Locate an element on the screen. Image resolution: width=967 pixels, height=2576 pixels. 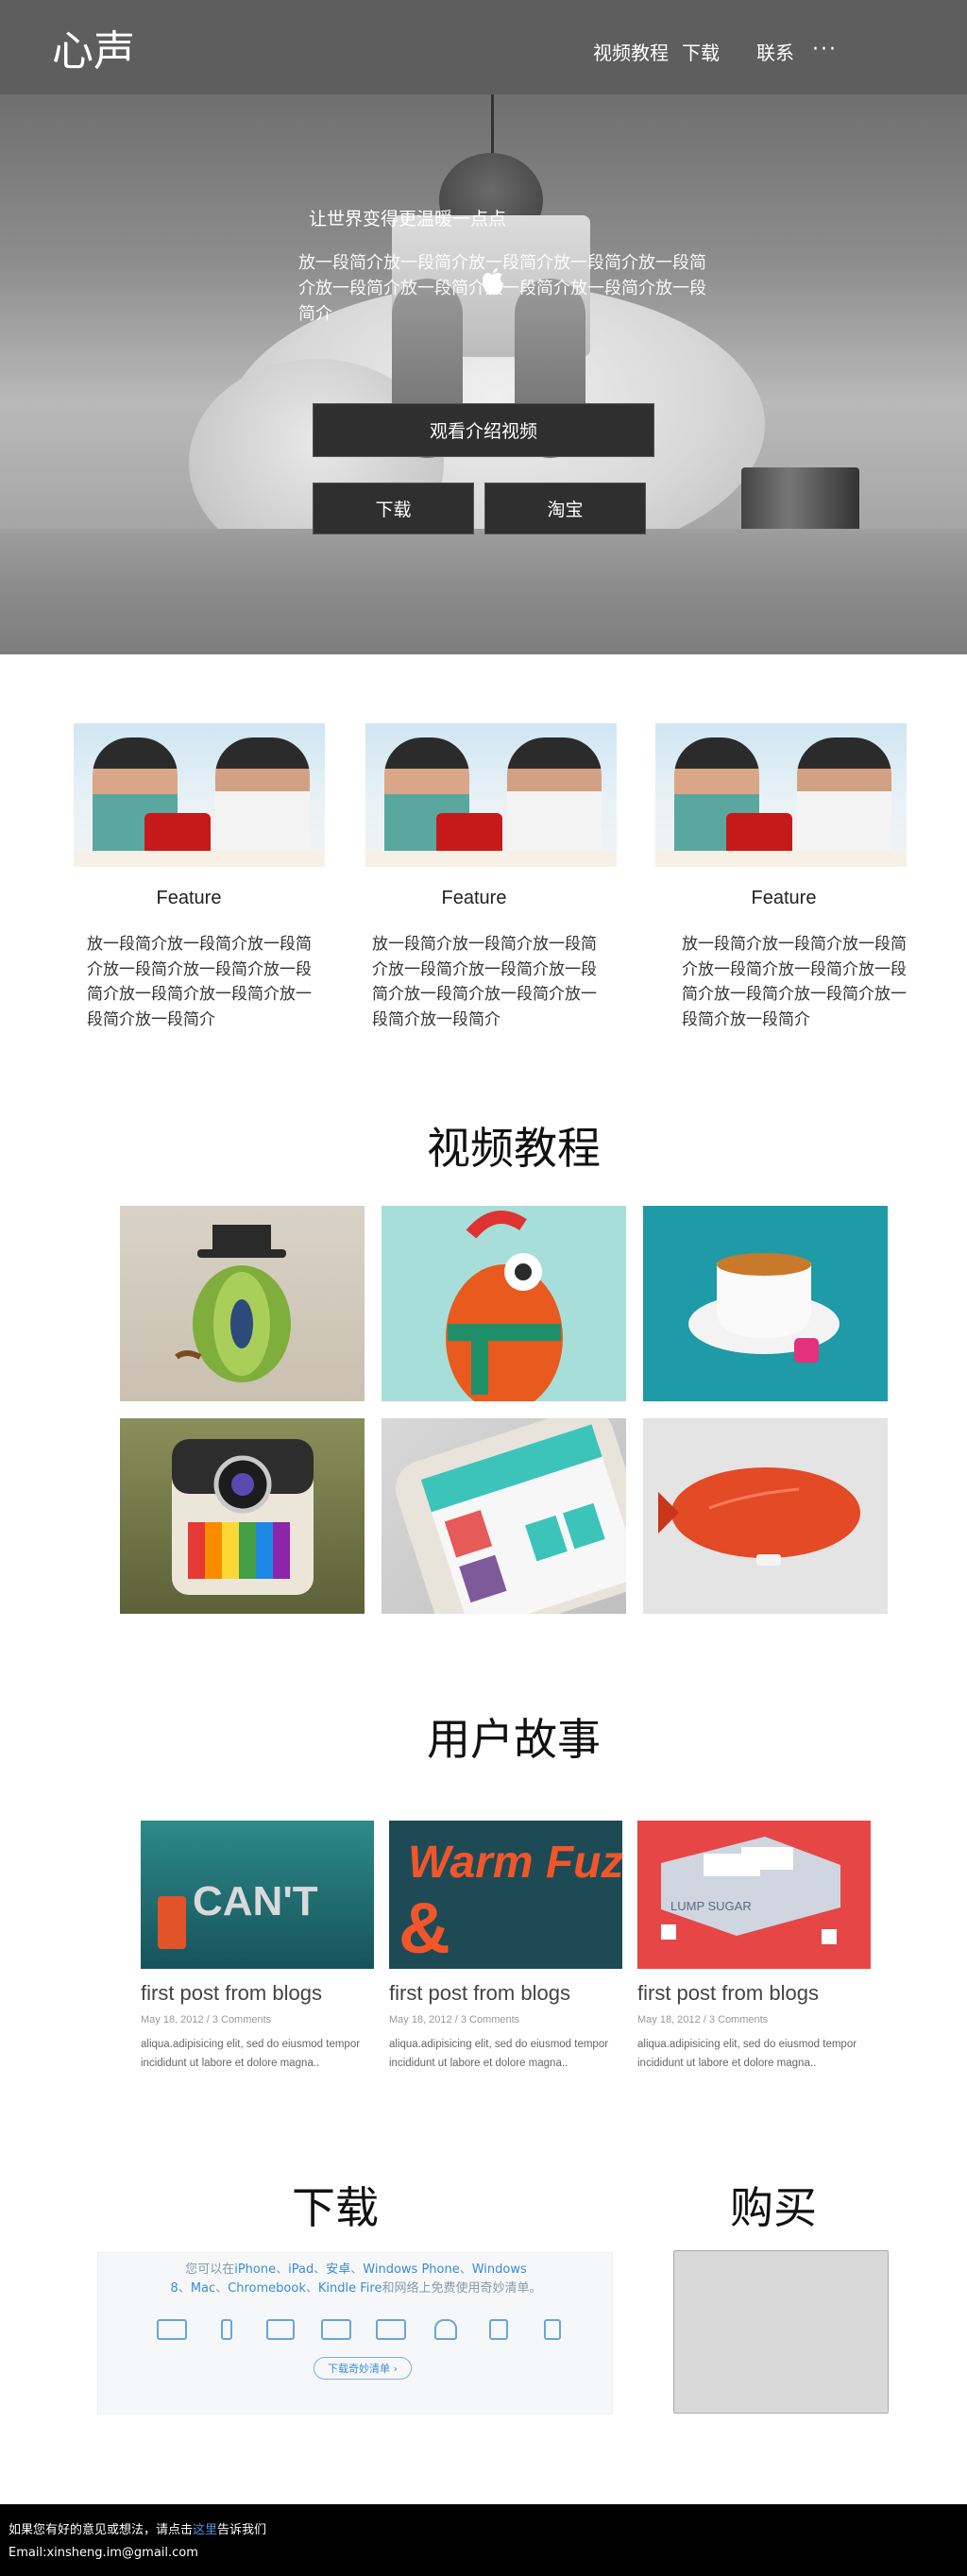
video-tile-red-blimp is located at coordinates (765, 1516).